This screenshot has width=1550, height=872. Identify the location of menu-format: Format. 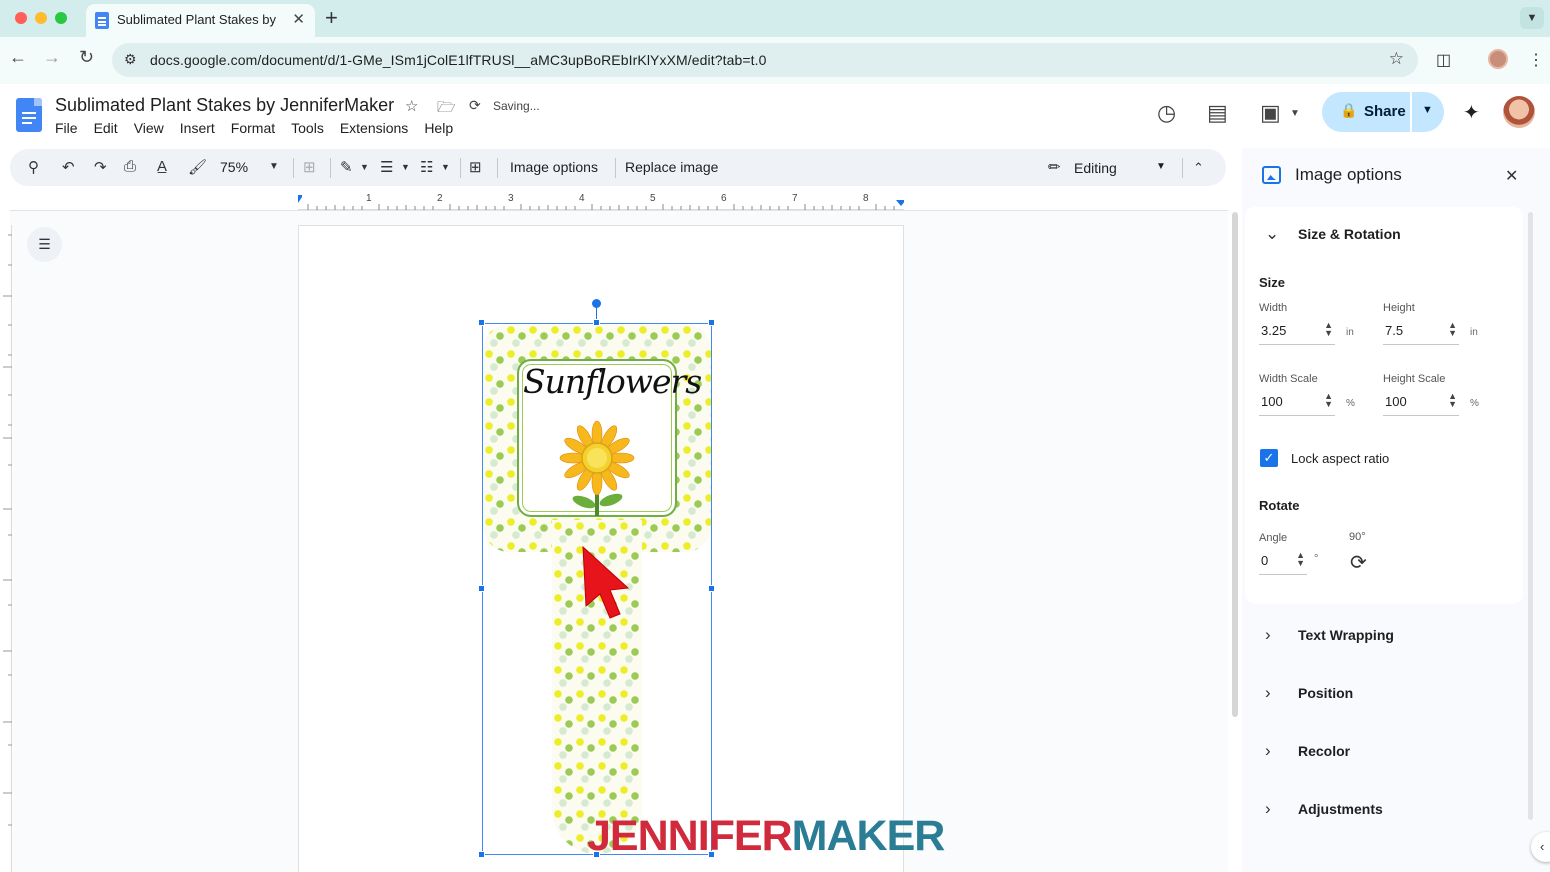
(253, 128).